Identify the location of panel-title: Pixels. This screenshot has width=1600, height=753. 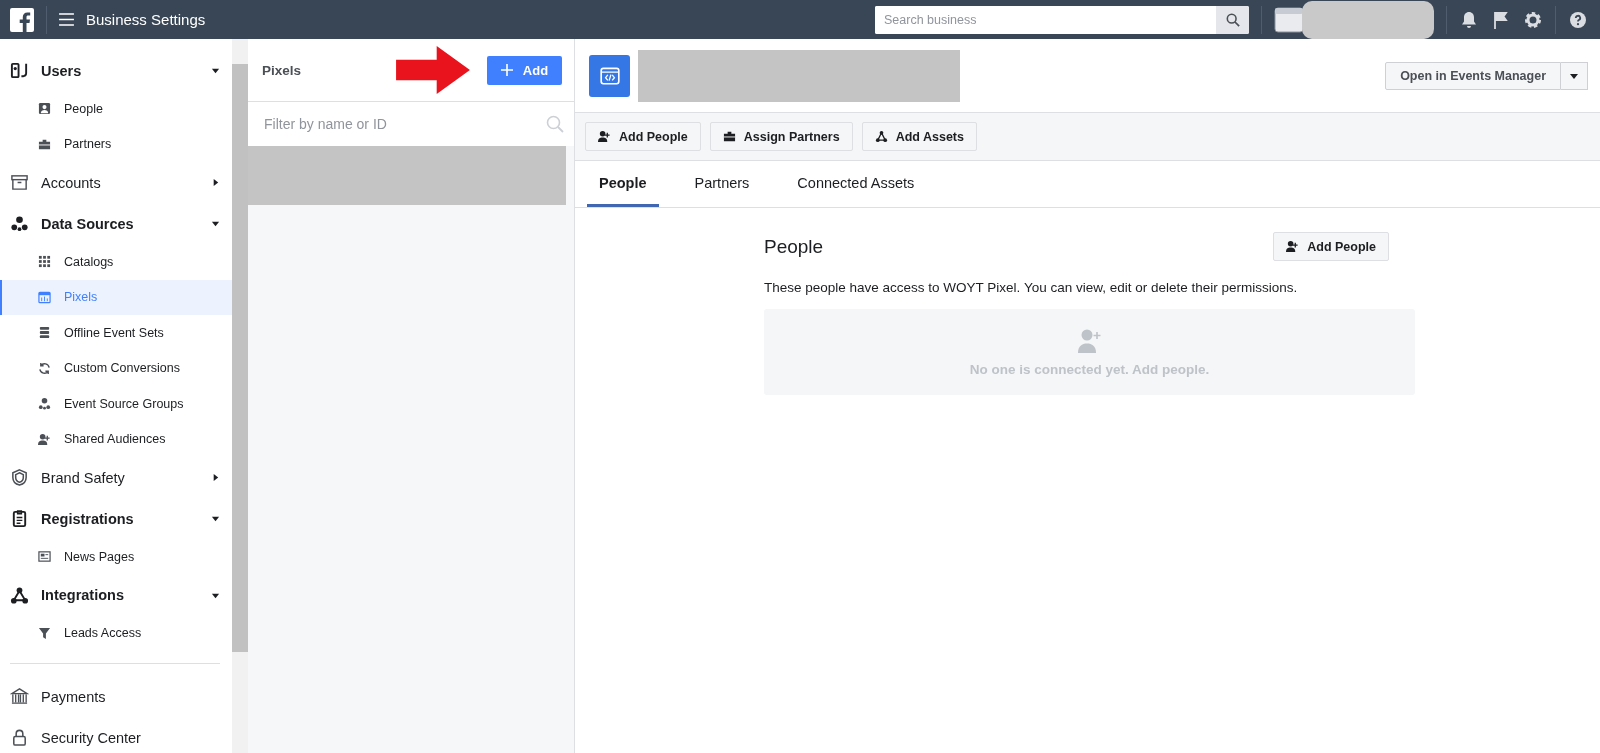
(282, 70).